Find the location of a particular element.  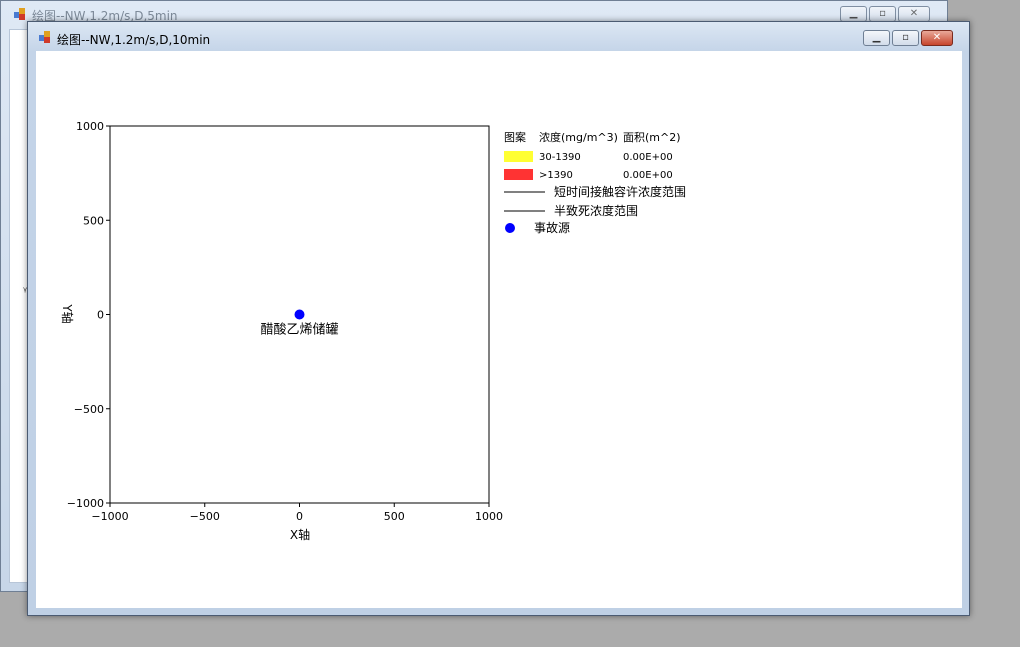

y-tick-label: −1000 is located at coordinates (85, 503).